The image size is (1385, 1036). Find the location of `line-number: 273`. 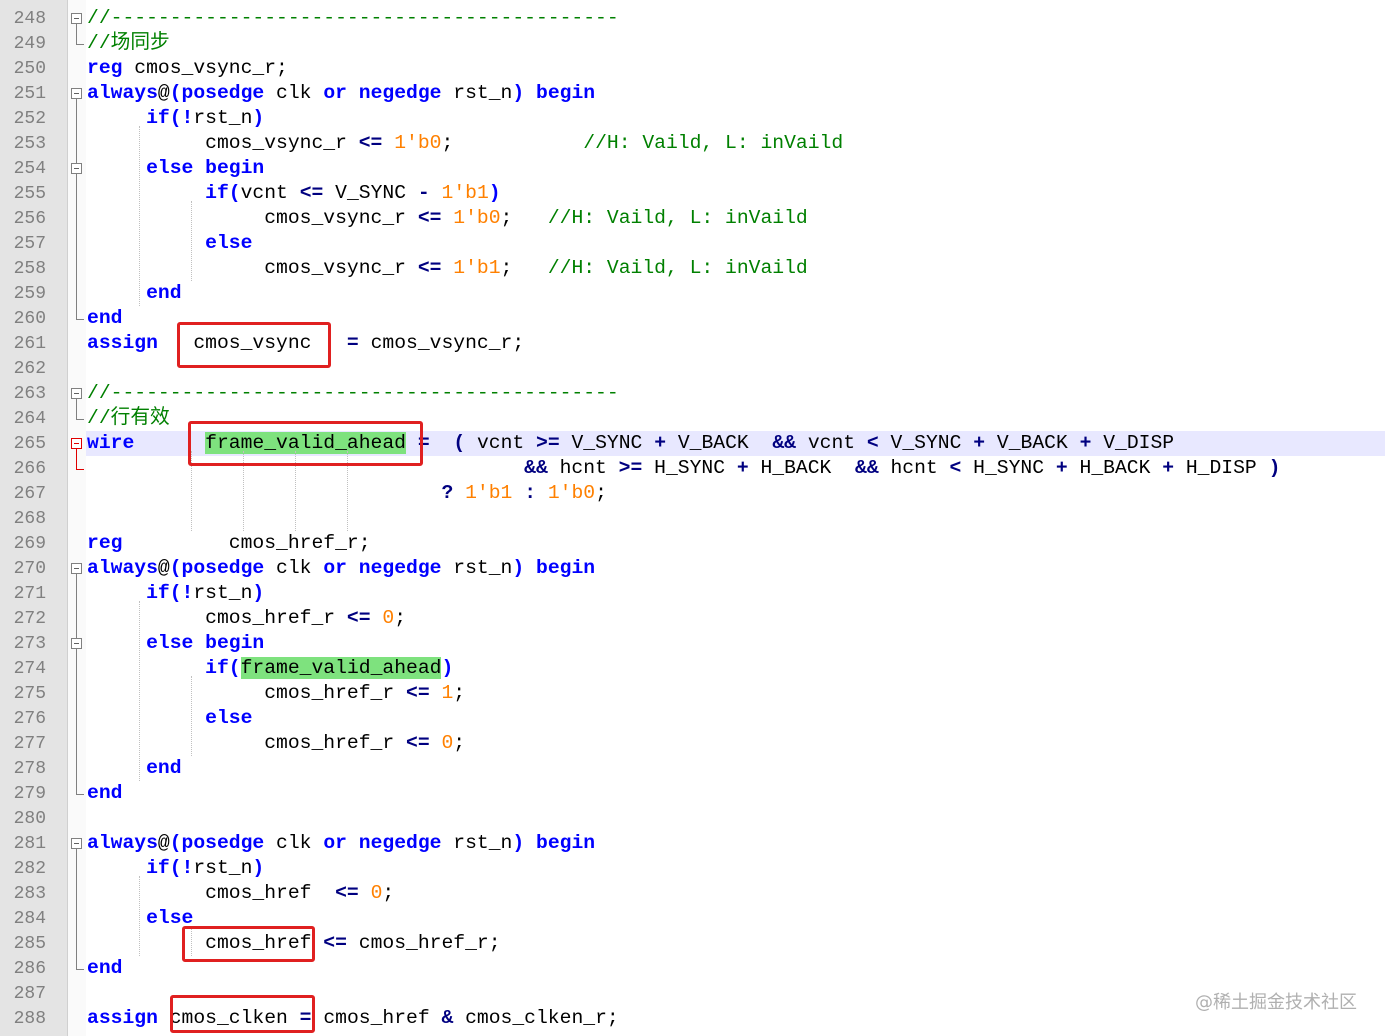

line-number: 273 is located at coordinates (29, 644).